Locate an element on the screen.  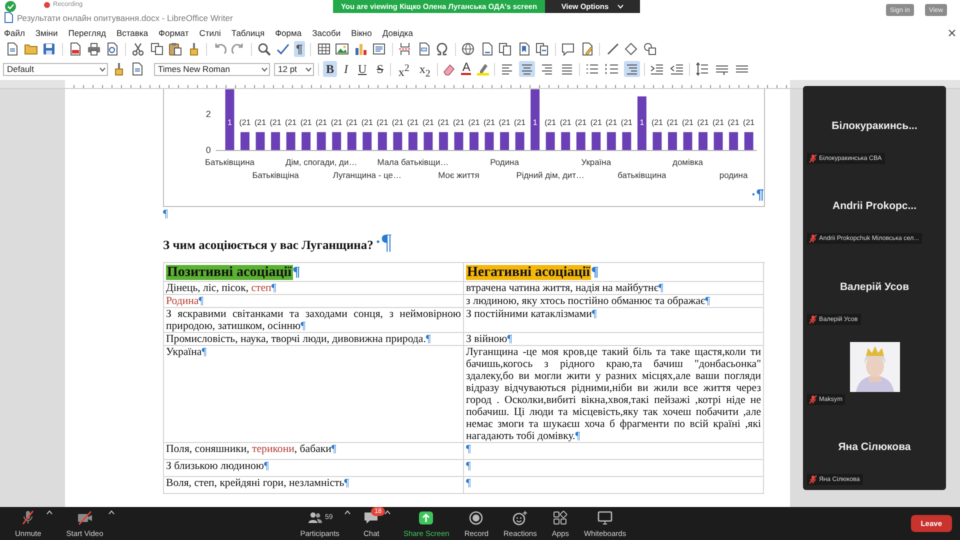
text-frame-icon is located at coordinates (379, 49).